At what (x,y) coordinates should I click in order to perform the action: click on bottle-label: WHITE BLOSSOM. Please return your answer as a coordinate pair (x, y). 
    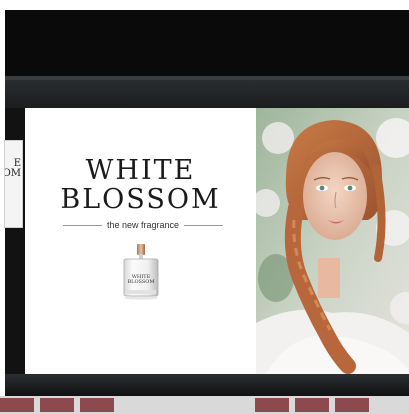
    Looking at the image, I should click on (141, 280).